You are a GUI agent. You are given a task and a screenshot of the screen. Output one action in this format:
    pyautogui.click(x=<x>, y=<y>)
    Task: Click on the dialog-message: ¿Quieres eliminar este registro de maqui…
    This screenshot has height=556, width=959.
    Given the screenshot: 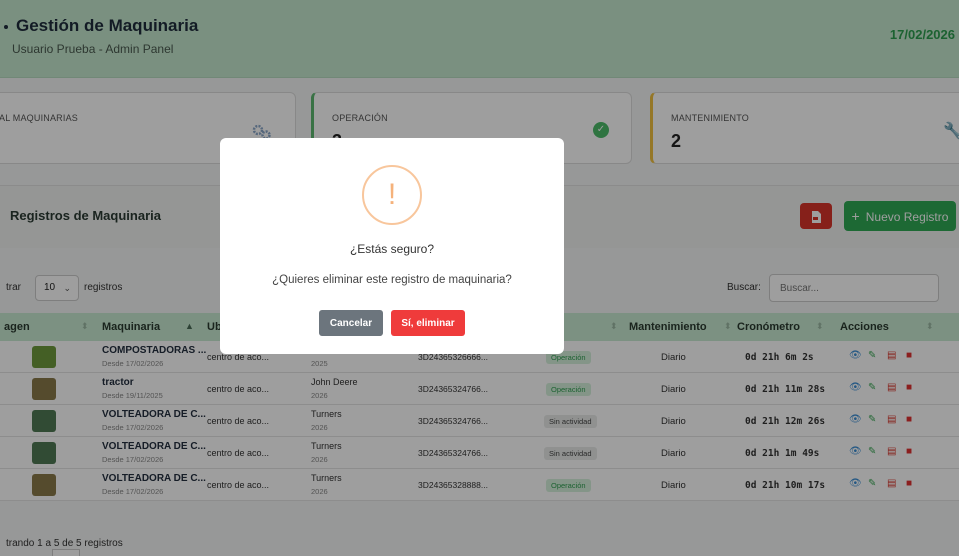 What is the action you would take?
    pyautogui.click(x=392, y=280)
    